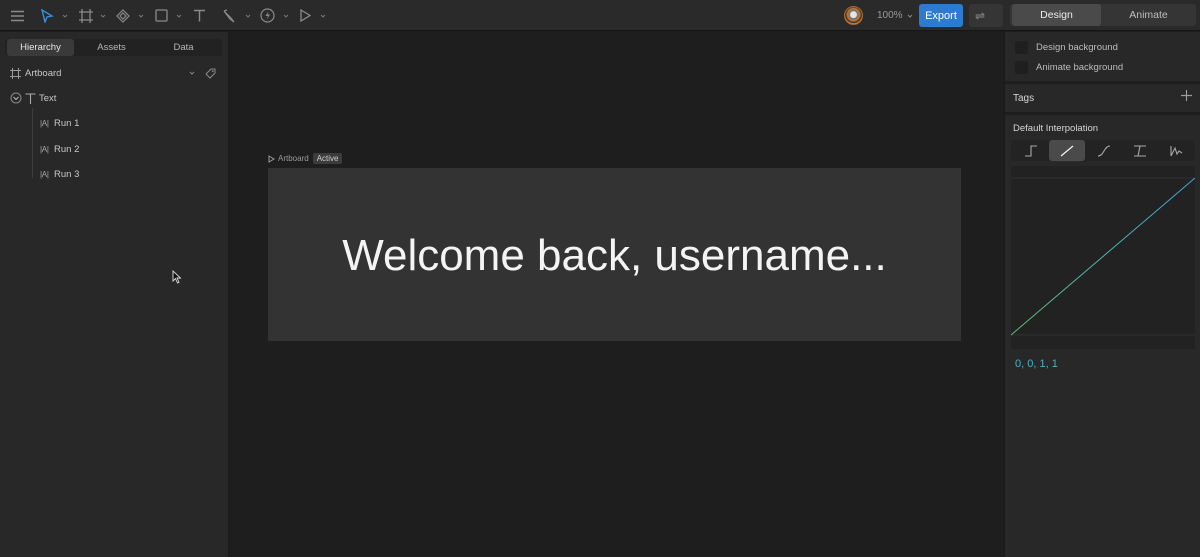  What do you see at coordinates (1080, 67) in the screenshot?
I see `animate-background-label: Animate background` at bounding box center [1080, 67].